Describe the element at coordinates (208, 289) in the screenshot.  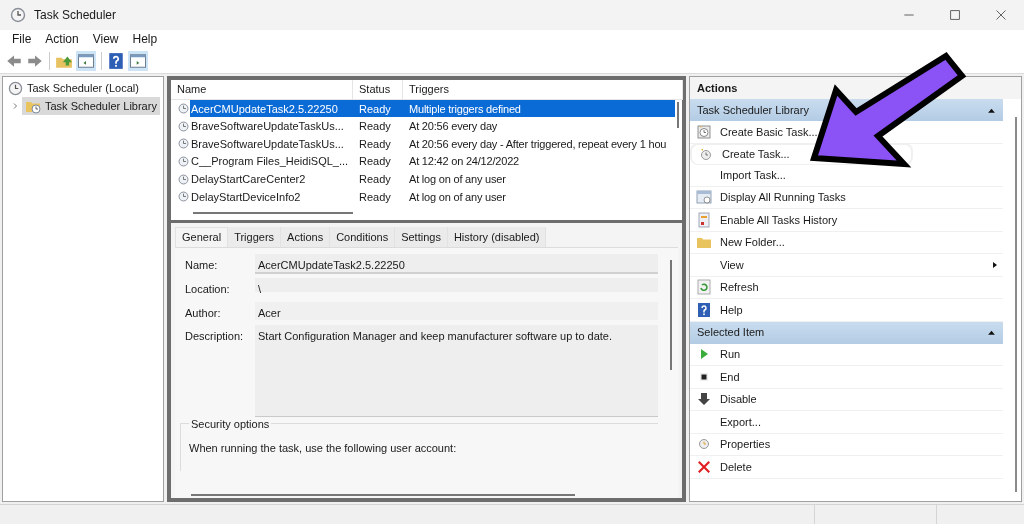
I see `field-label: Location:` at that location.